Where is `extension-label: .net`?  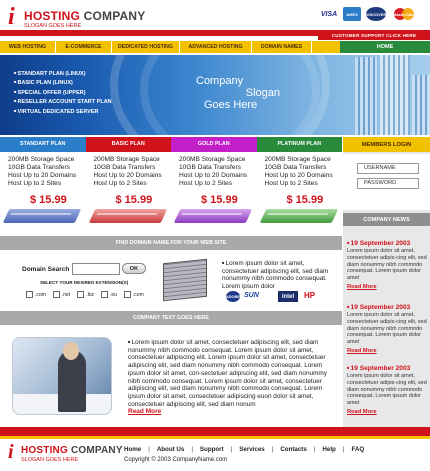
extension-label: .net is located at coordinates (66, 294).